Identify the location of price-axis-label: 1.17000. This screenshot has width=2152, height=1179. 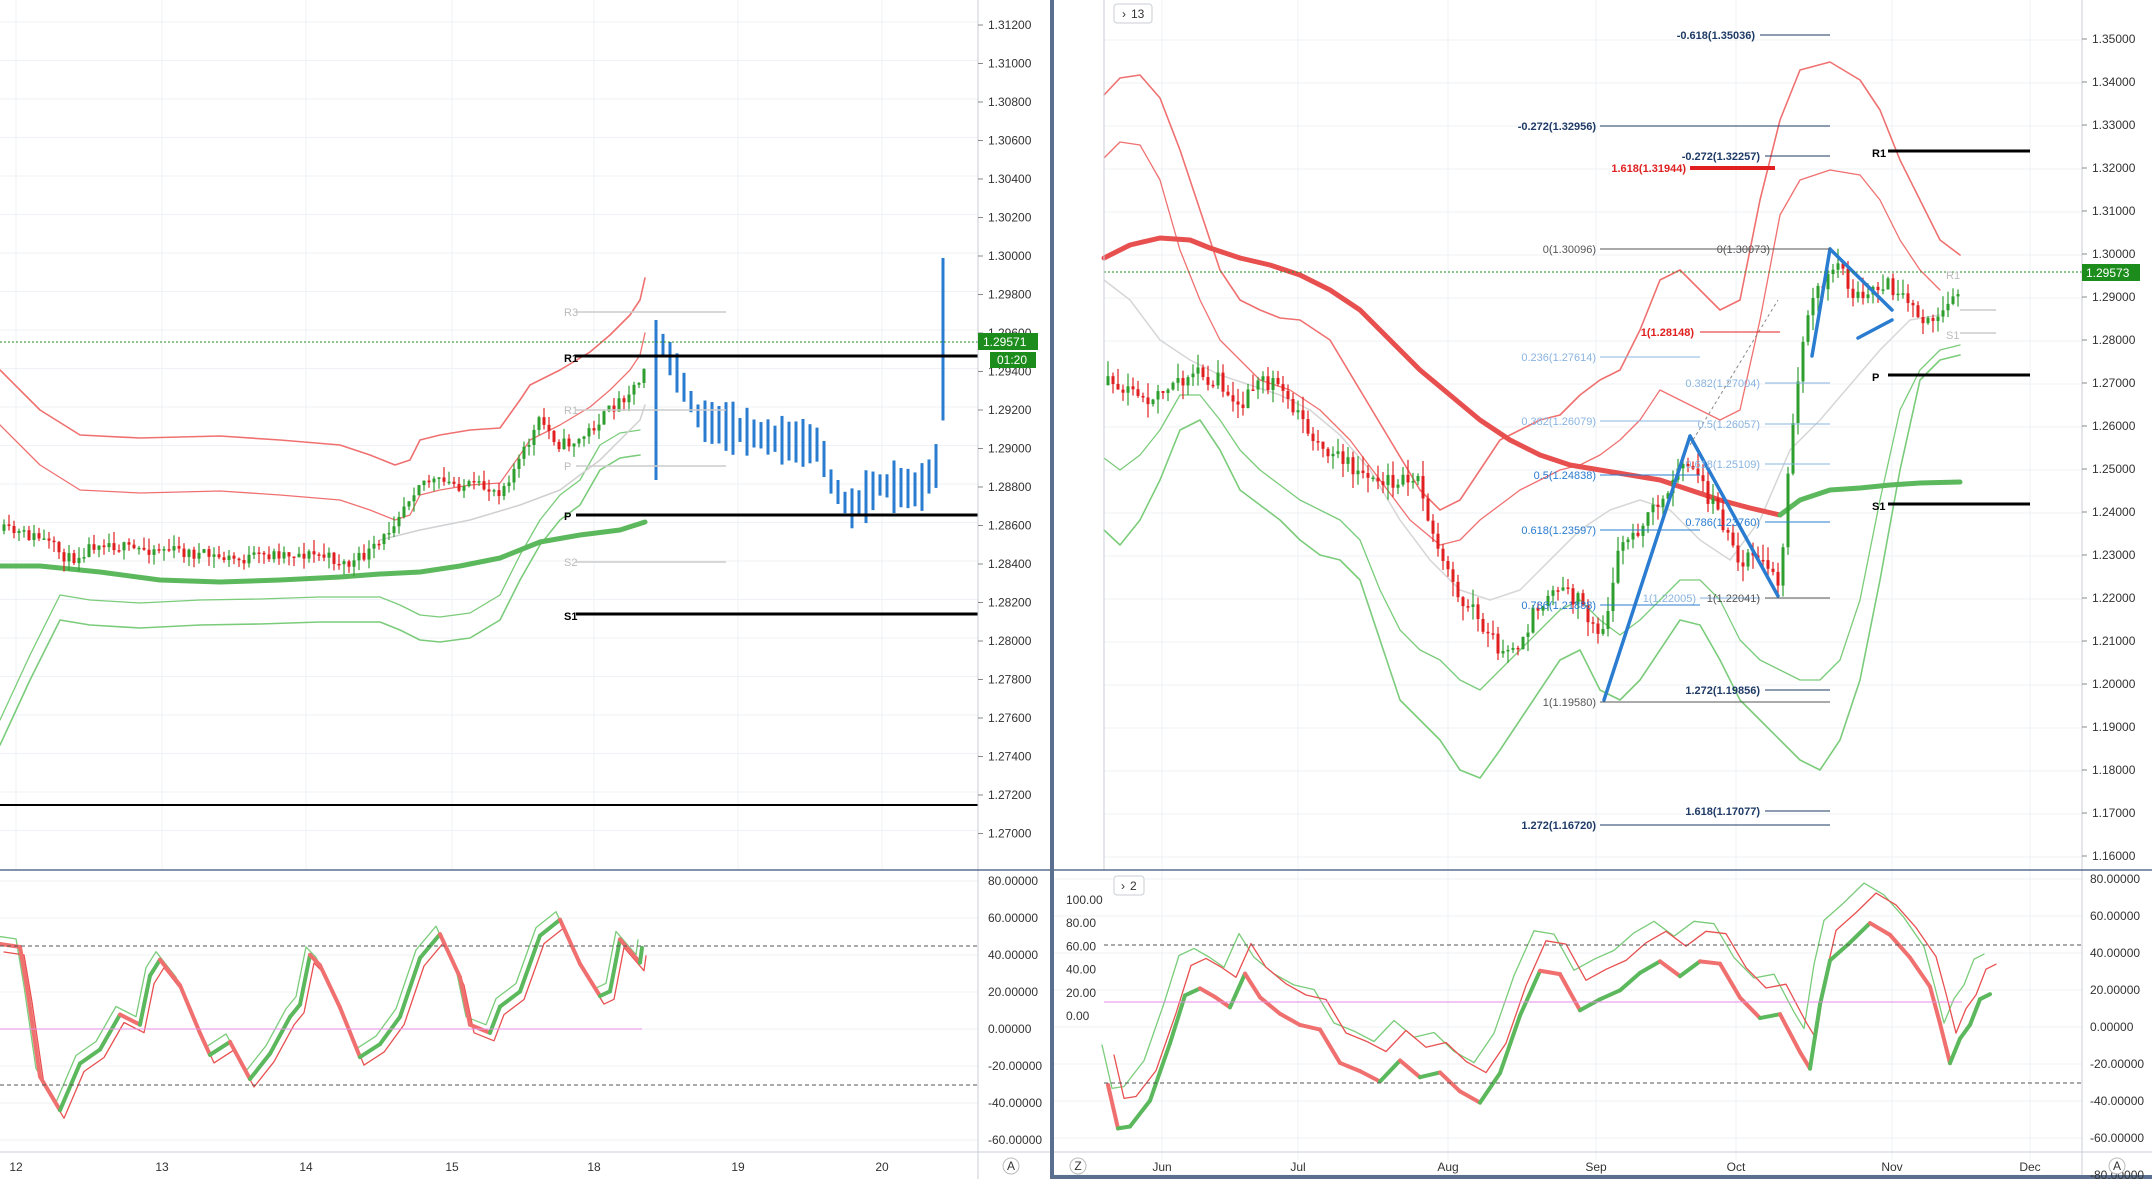
(2114, 813).